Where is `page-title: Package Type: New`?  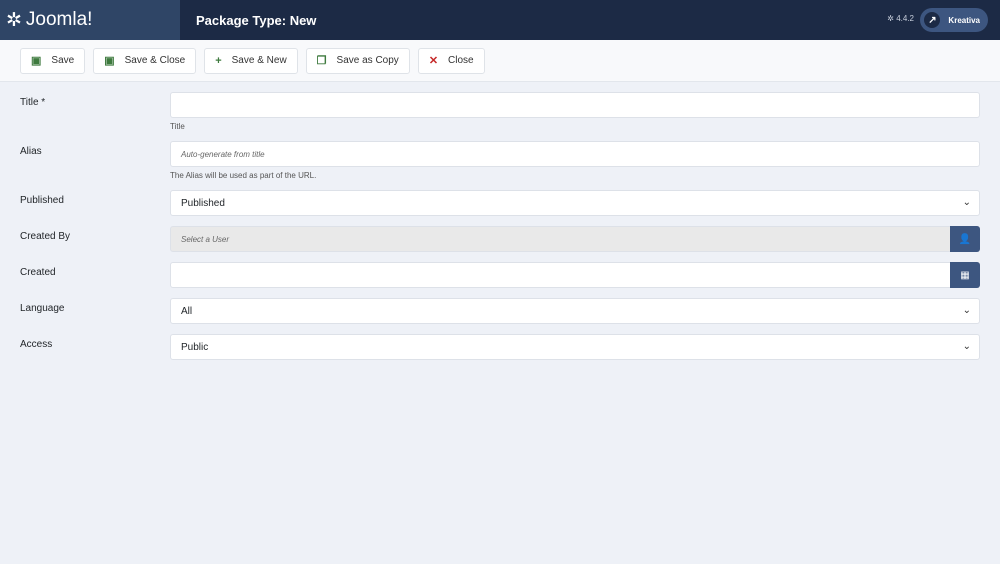
page-title: Package Type: New is located at coordinates (256, 20).